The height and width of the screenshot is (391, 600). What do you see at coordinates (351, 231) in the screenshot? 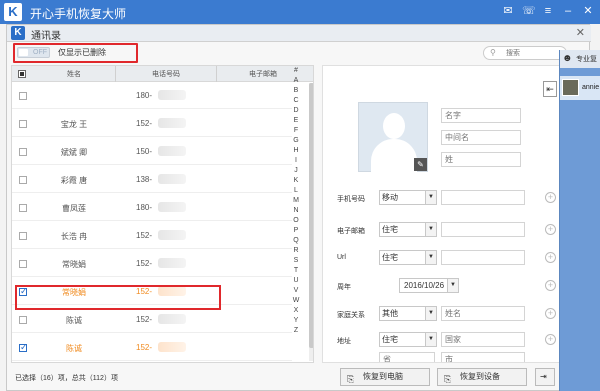
I see `email-label: 电子邮箱` at bounding box center [351, 231].